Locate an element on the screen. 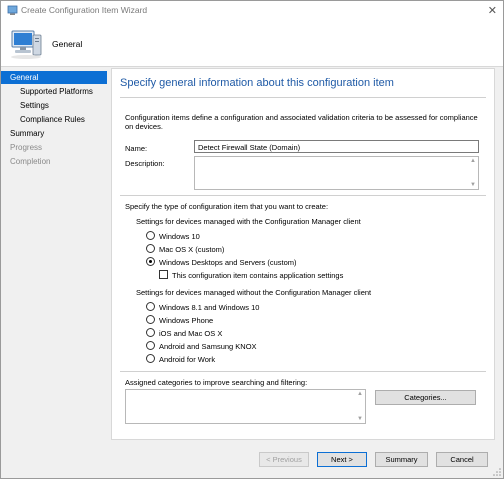 This screenshot has height=479, width=504. radio-ios-mac-os-x is located at coordinates (150, 332).